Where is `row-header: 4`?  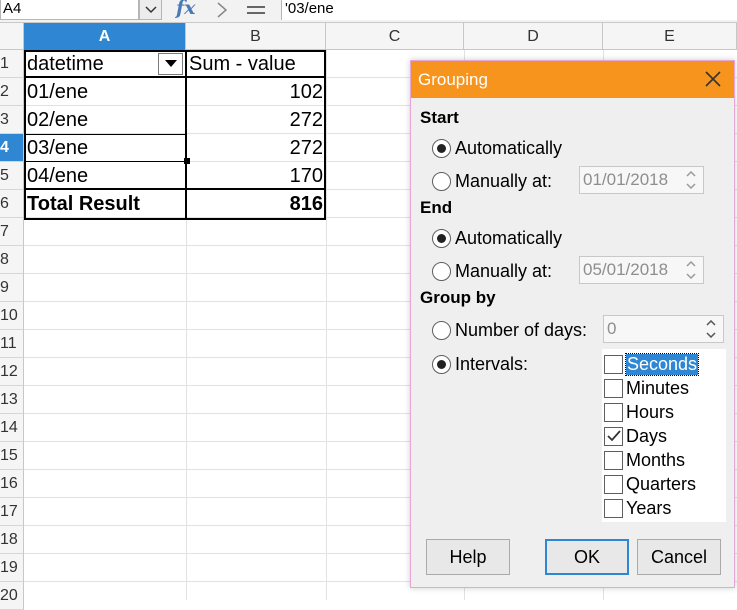 row-header: 4 is located at coordinates (12, 148).